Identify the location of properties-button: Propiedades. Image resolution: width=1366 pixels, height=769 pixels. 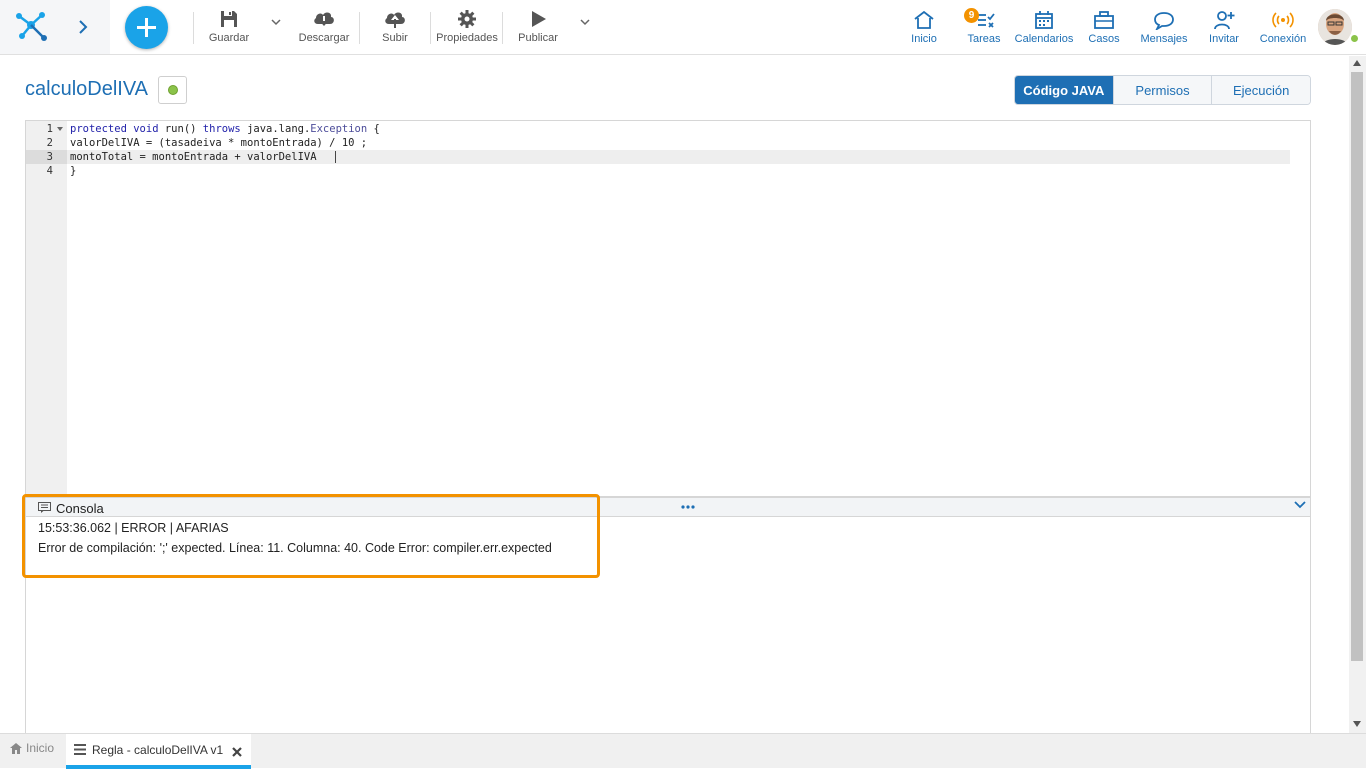
(467, 27).